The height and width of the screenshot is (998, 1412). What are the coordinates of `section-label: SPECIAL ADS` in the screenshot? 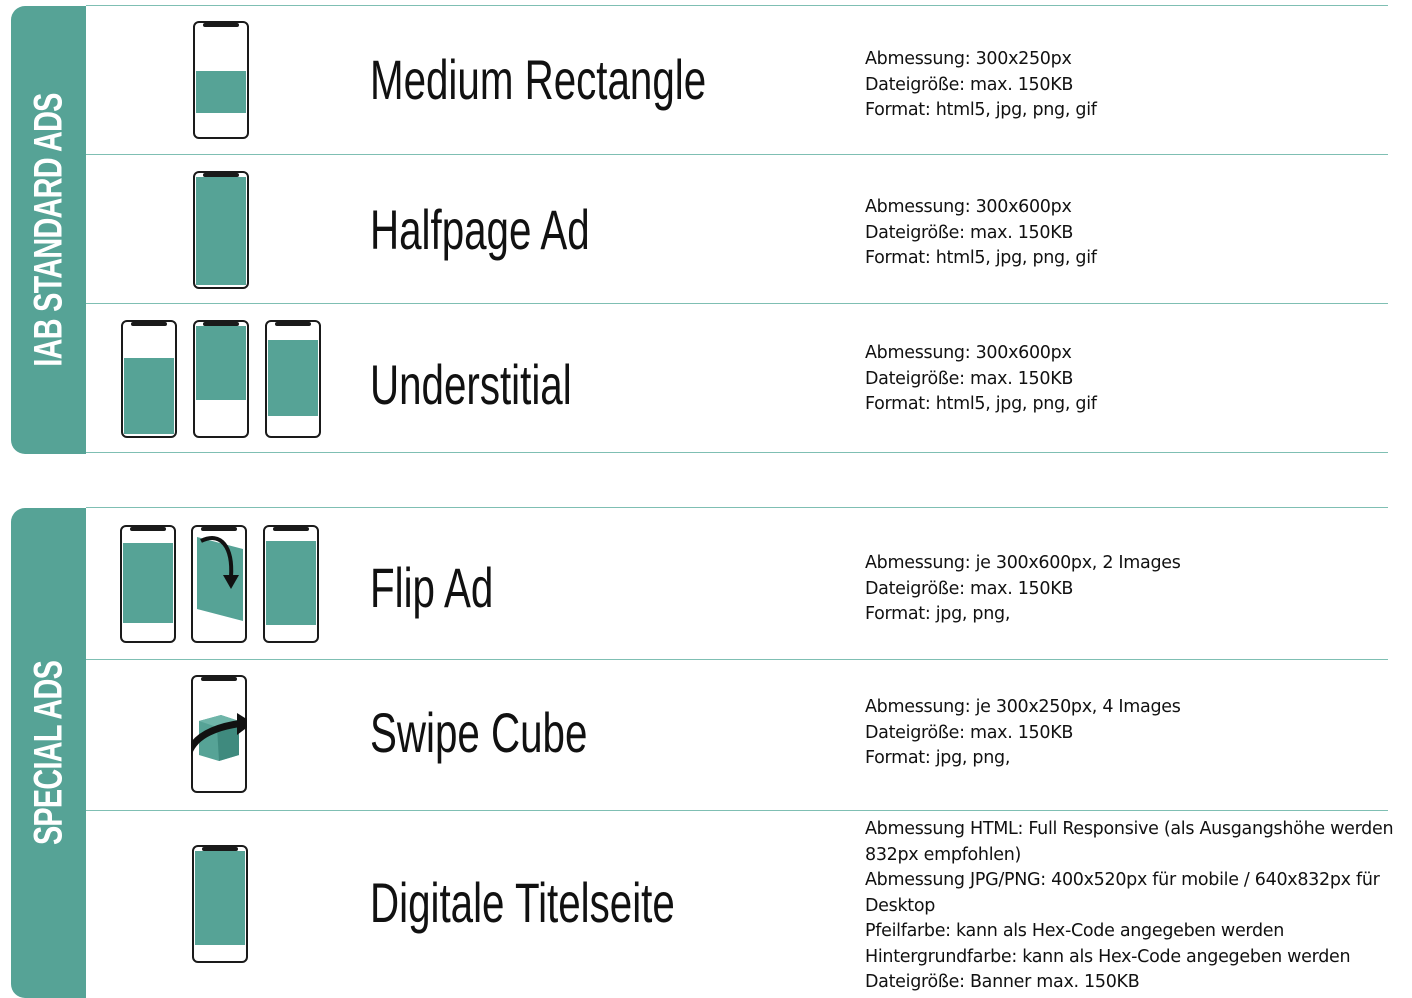 It's located at (48, 753).